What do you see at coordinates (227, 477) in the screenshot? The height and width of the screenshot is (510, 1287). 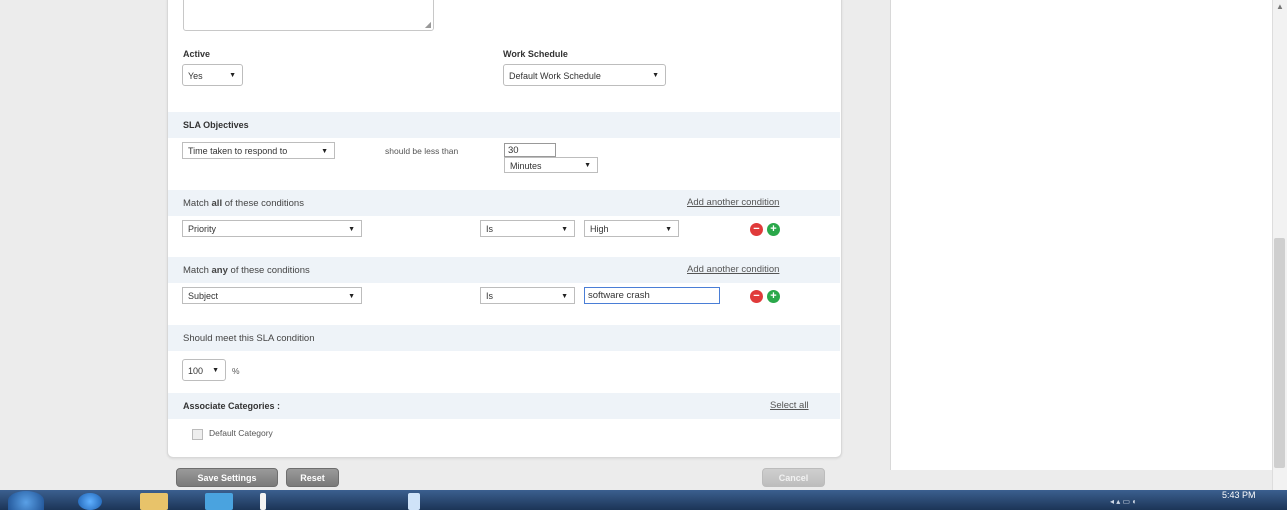 I see `save-settings-button: Save Settings` at bounding box center [227, 477].